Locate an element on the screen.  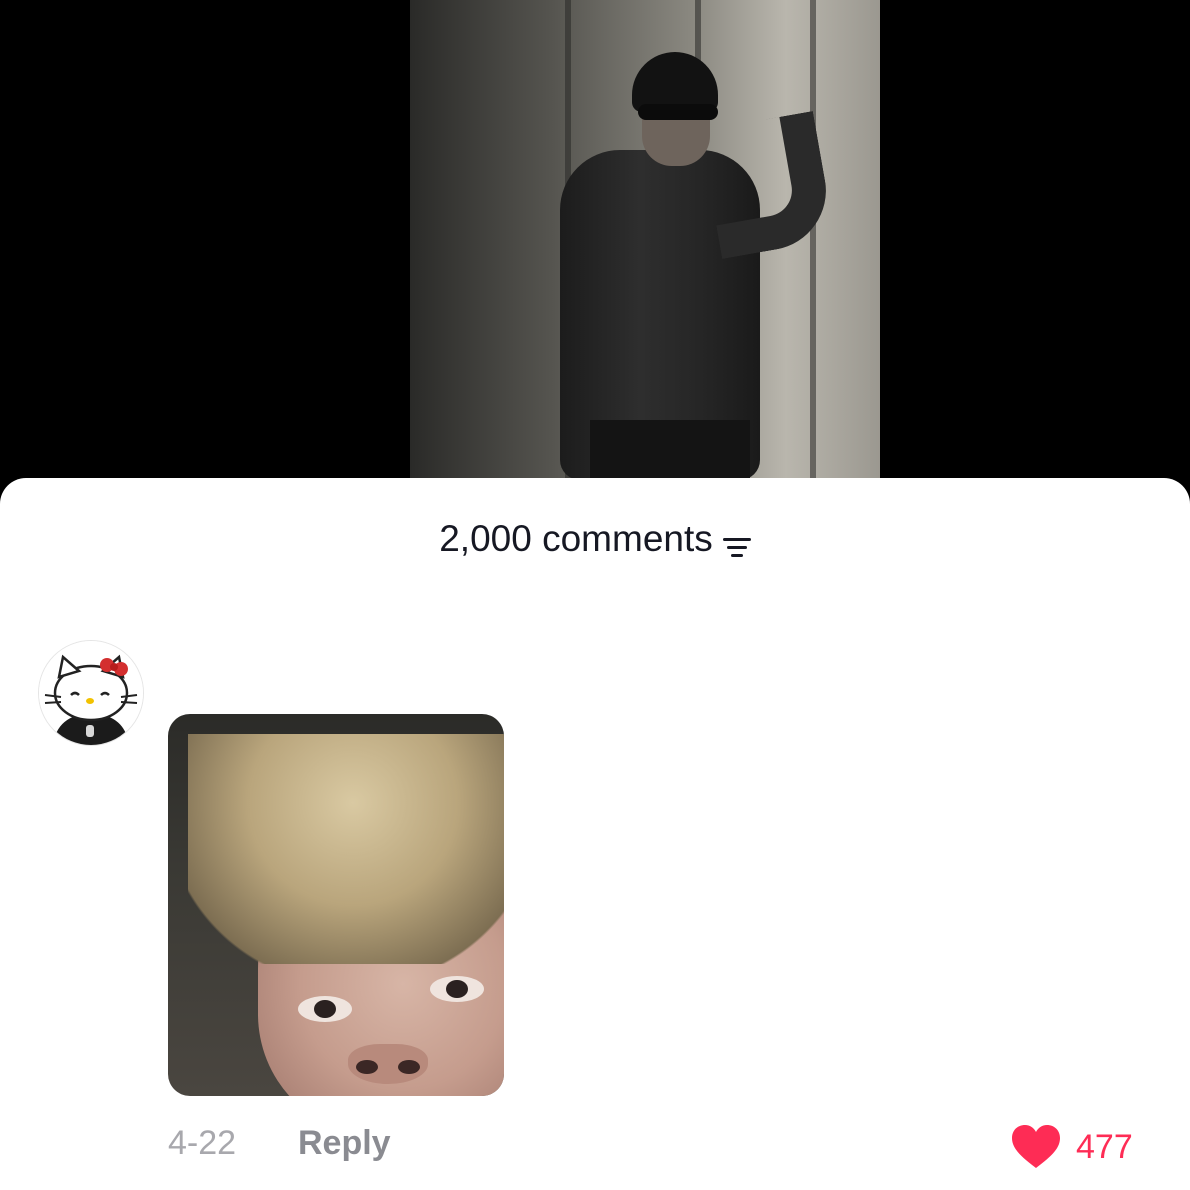
comment-meta: 4-22 Reply is located at coordinates (279, 1143).